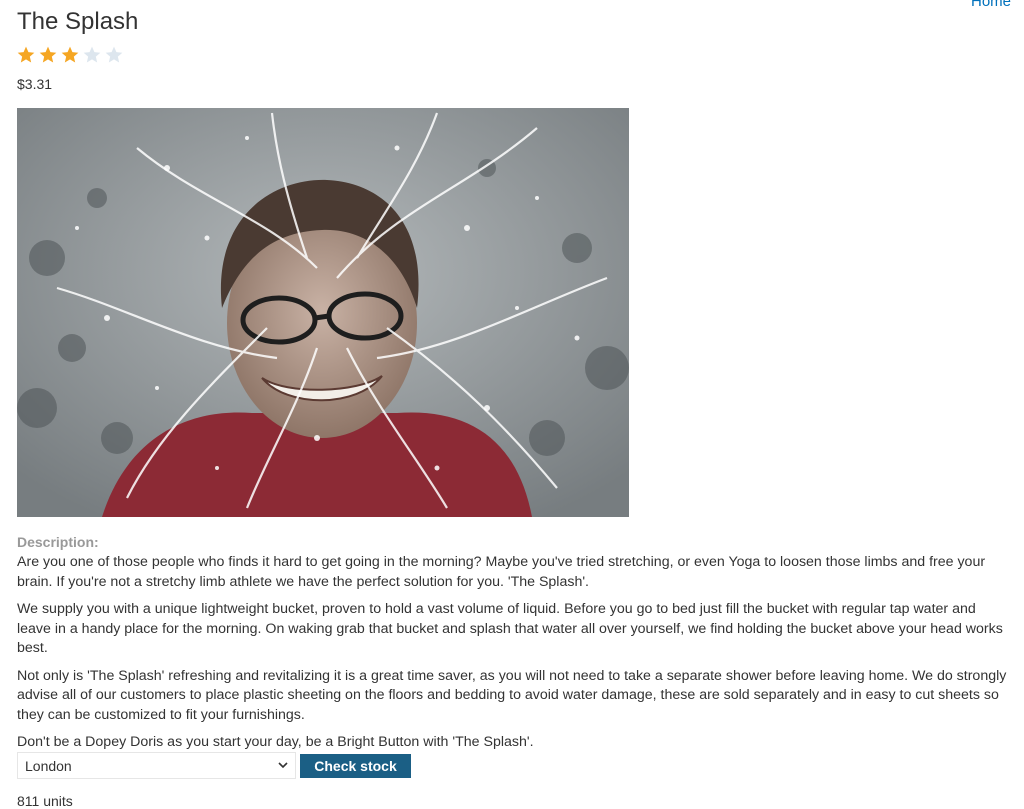  I want to click on store-select-value: London, so click(48, 765).